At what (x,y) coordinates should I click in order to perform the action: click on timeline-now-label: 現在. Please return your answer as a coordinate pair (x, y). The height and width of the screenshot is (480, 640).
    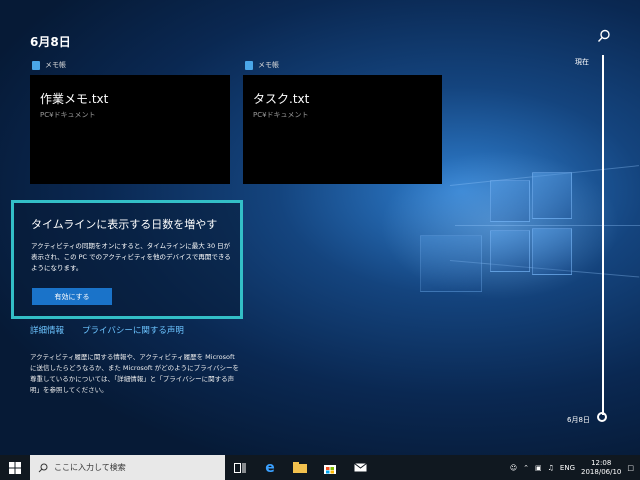
    Looking at the image, I should click on (582, 62).